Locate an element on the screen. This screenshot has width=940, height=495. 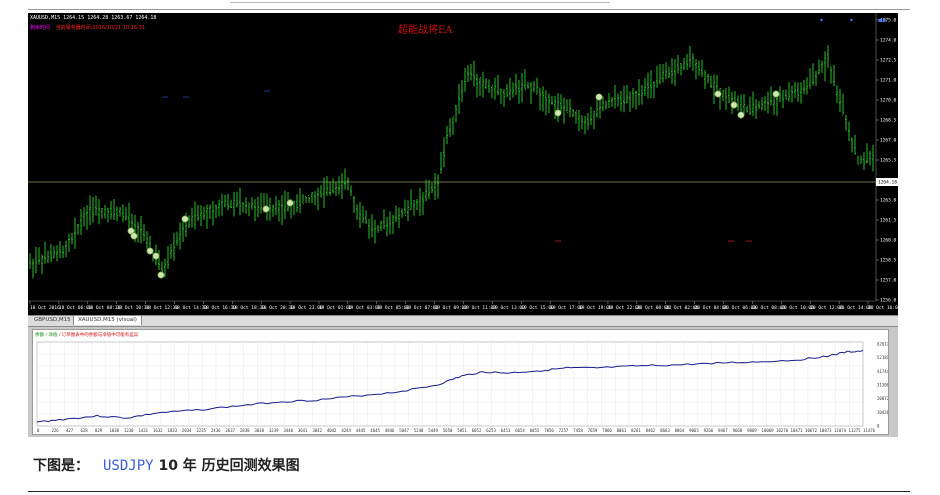
equity-x-label: 3842 is located at coordinates (317, 430).